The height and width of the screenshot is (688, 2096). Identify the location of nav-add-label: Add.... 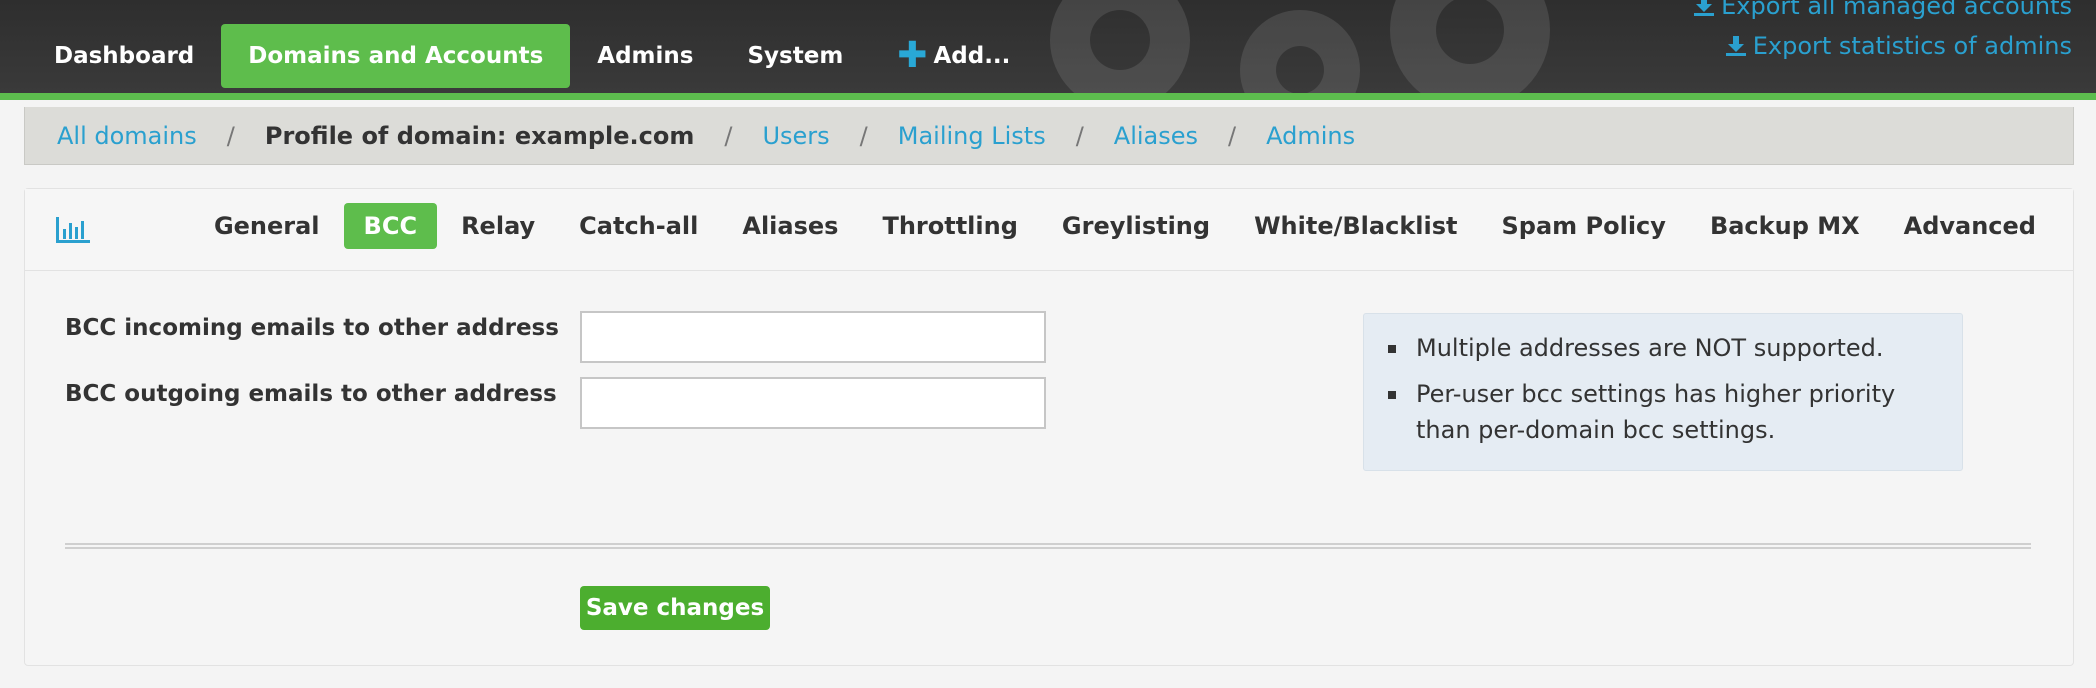
(972, 56).